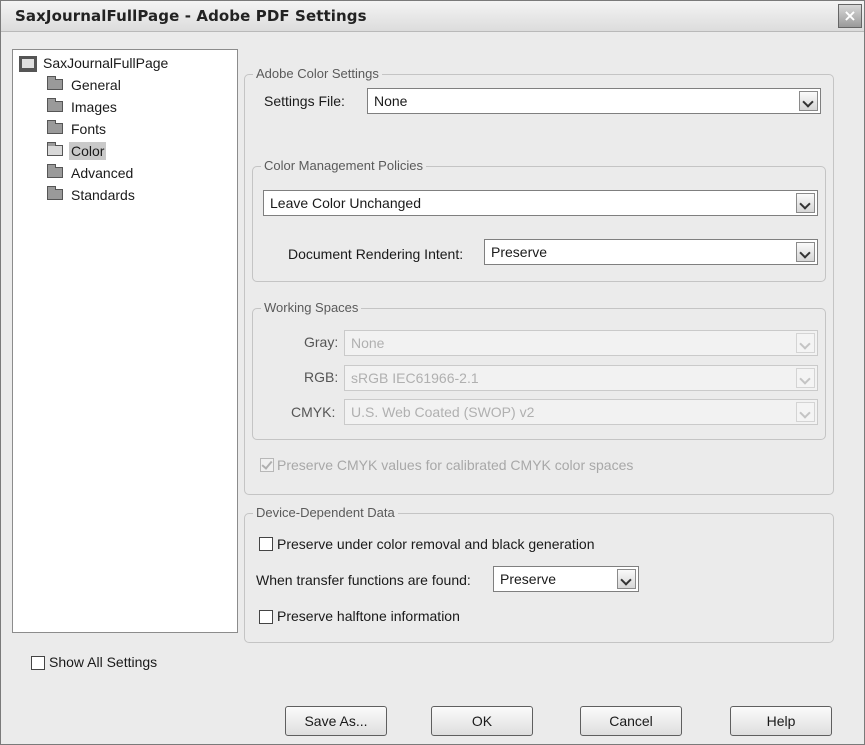 The image size is (865, 745). I want to click on settings-file-label: Settings File:, so click(304, 101).